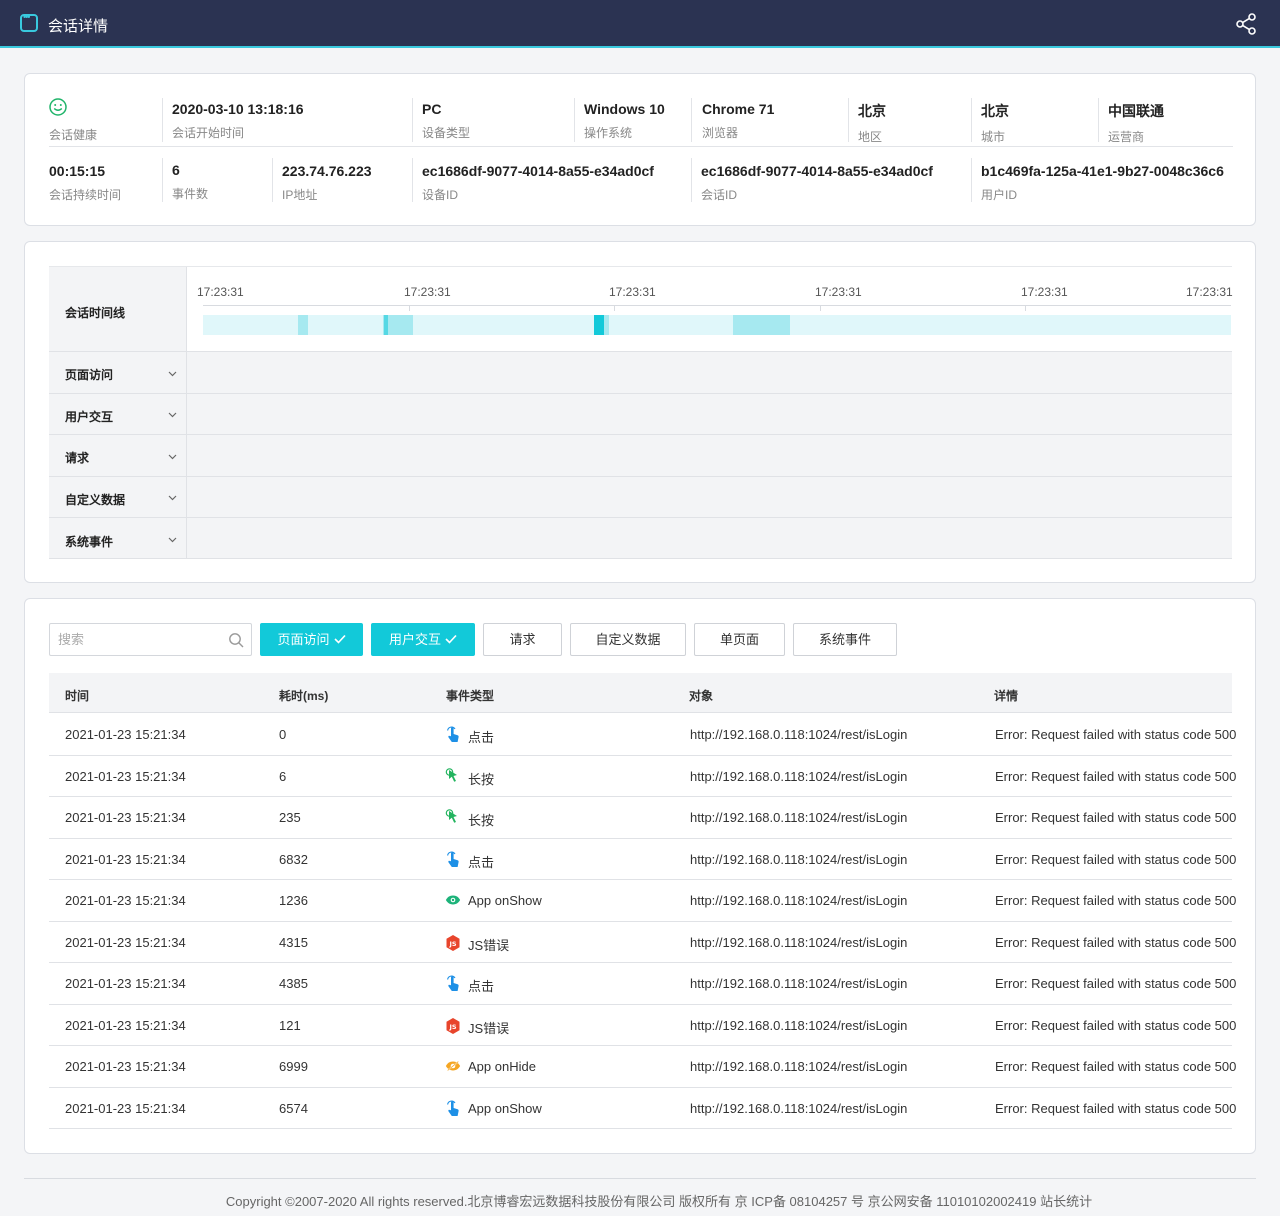 The height and width of the screenshot is (1216, 1280). What do you see at coordinates (739, 639) in the screenshot?
I see `filter-single-page-button: 单页面` at bounding box center [739, 639].